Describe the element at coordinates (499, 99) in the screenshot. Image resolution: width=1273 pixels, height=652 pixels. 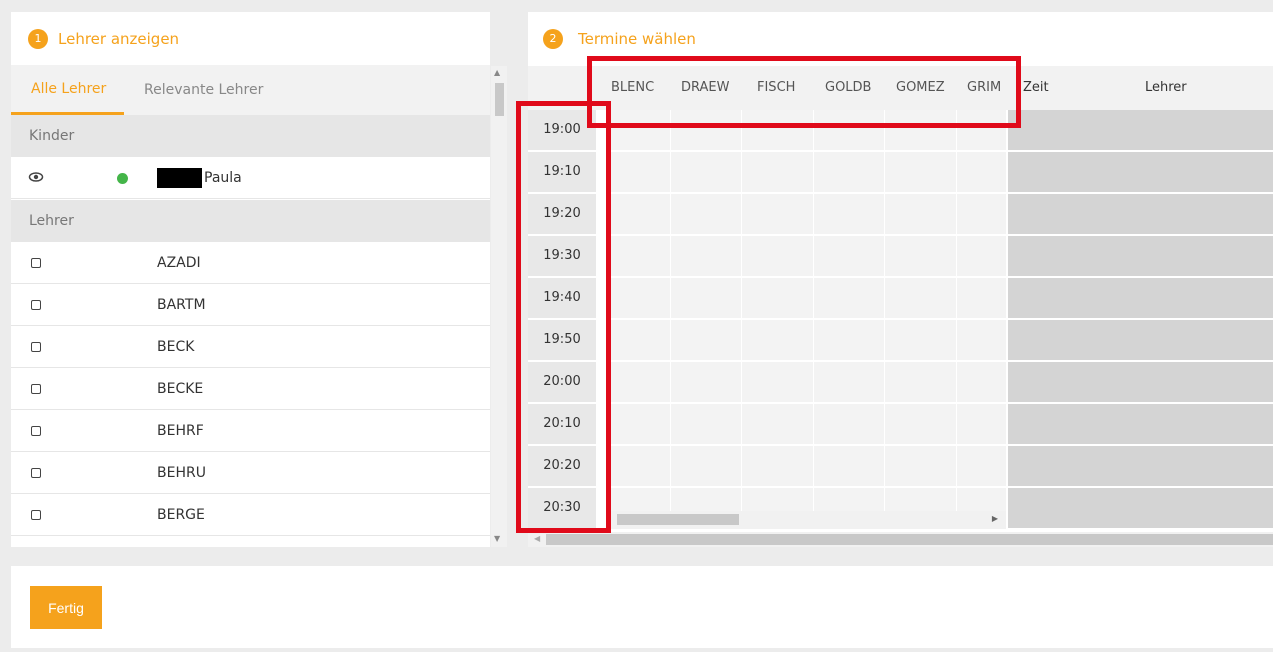
I see `scrollbar-thumb` at that location.